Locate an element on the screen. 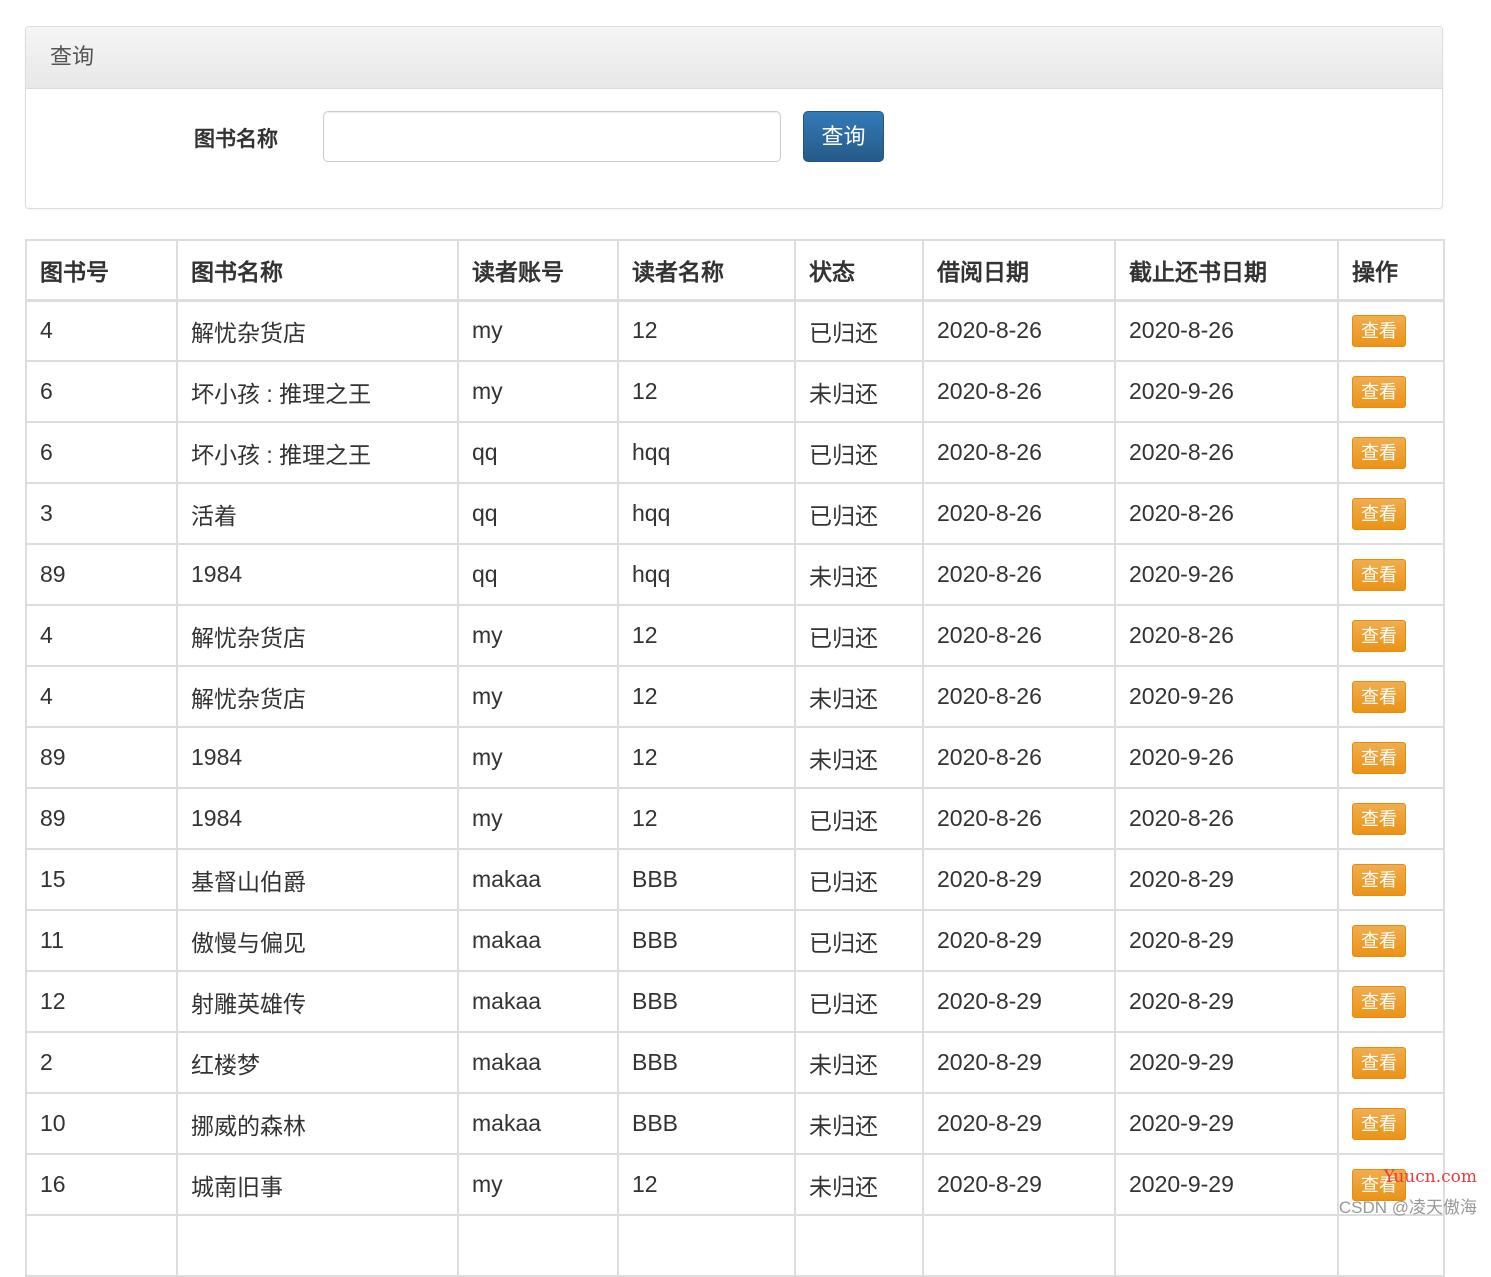 The width and height of the screenshot is (1491, 1277). table-row: 3活着qqhqq已归还2020-8-262020-8-26查看 is located at coordinates (735, 513).